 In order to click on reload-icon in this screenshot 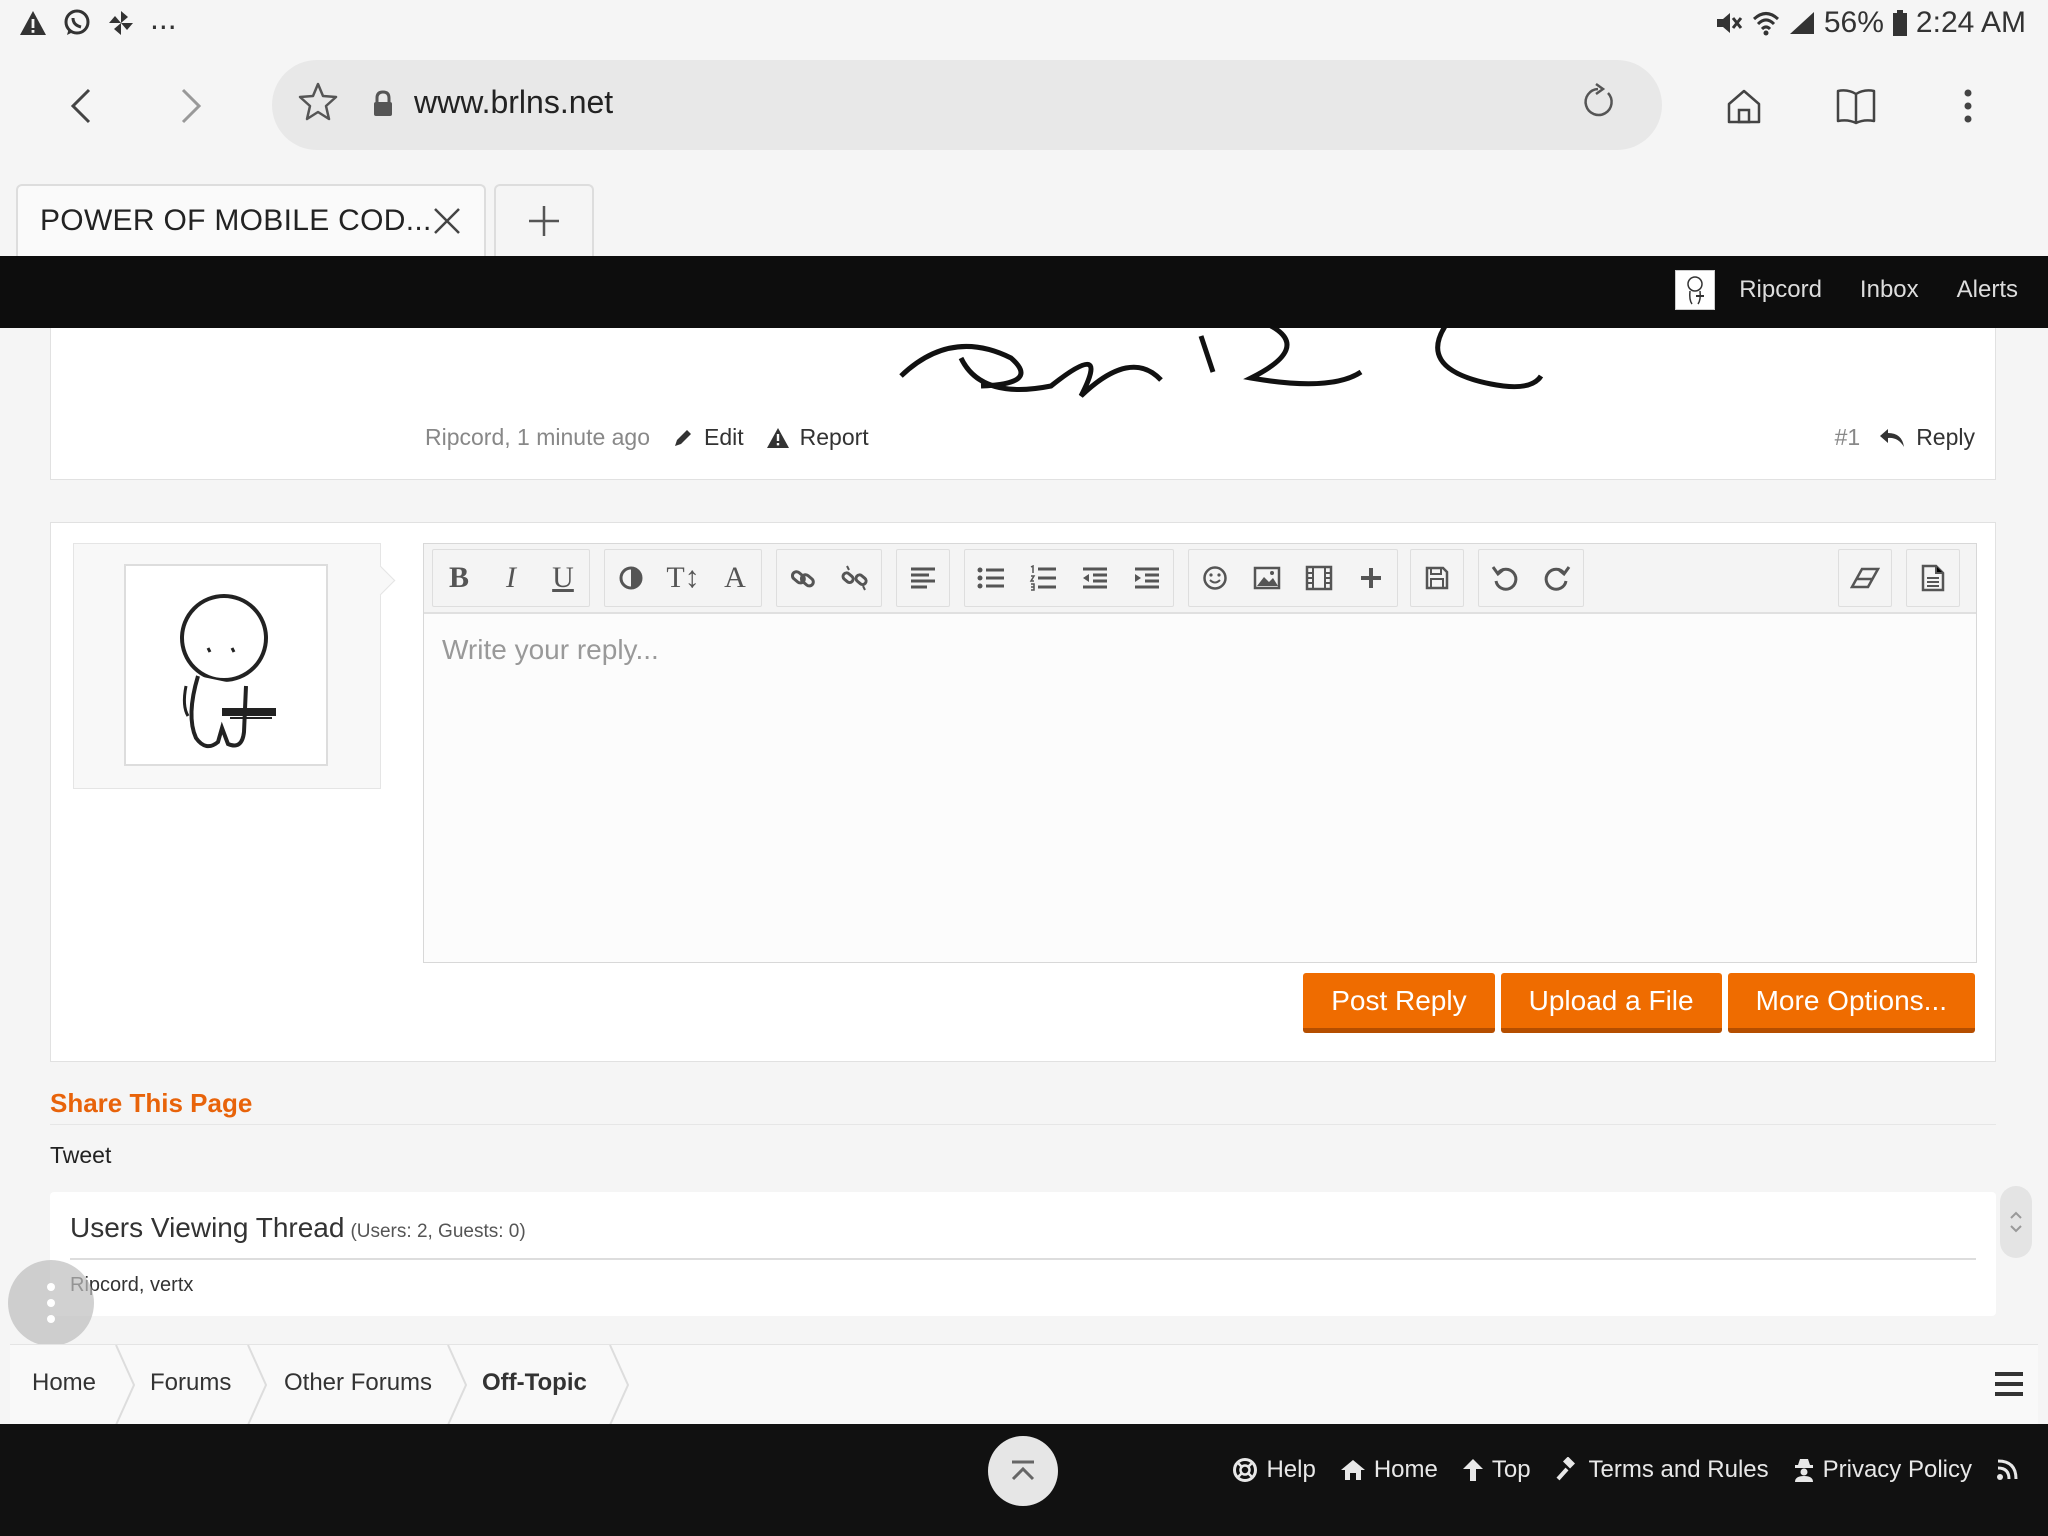, I will do `click(1598, 102)`.